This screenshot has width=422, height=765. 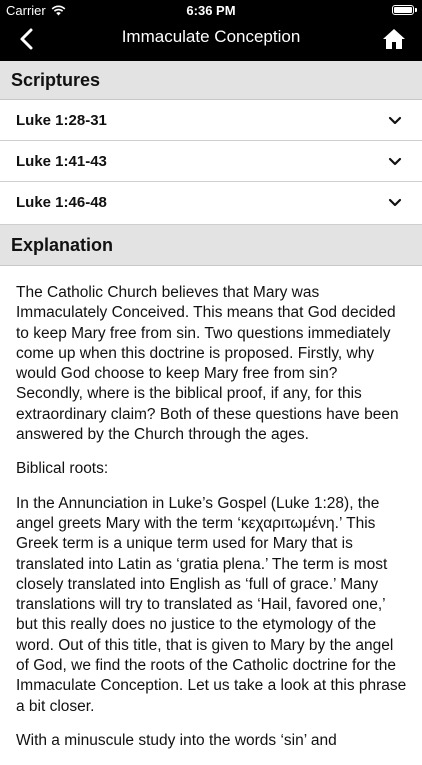 I want to click on status-time: 6:36 PM, so click(x=211, y=10).